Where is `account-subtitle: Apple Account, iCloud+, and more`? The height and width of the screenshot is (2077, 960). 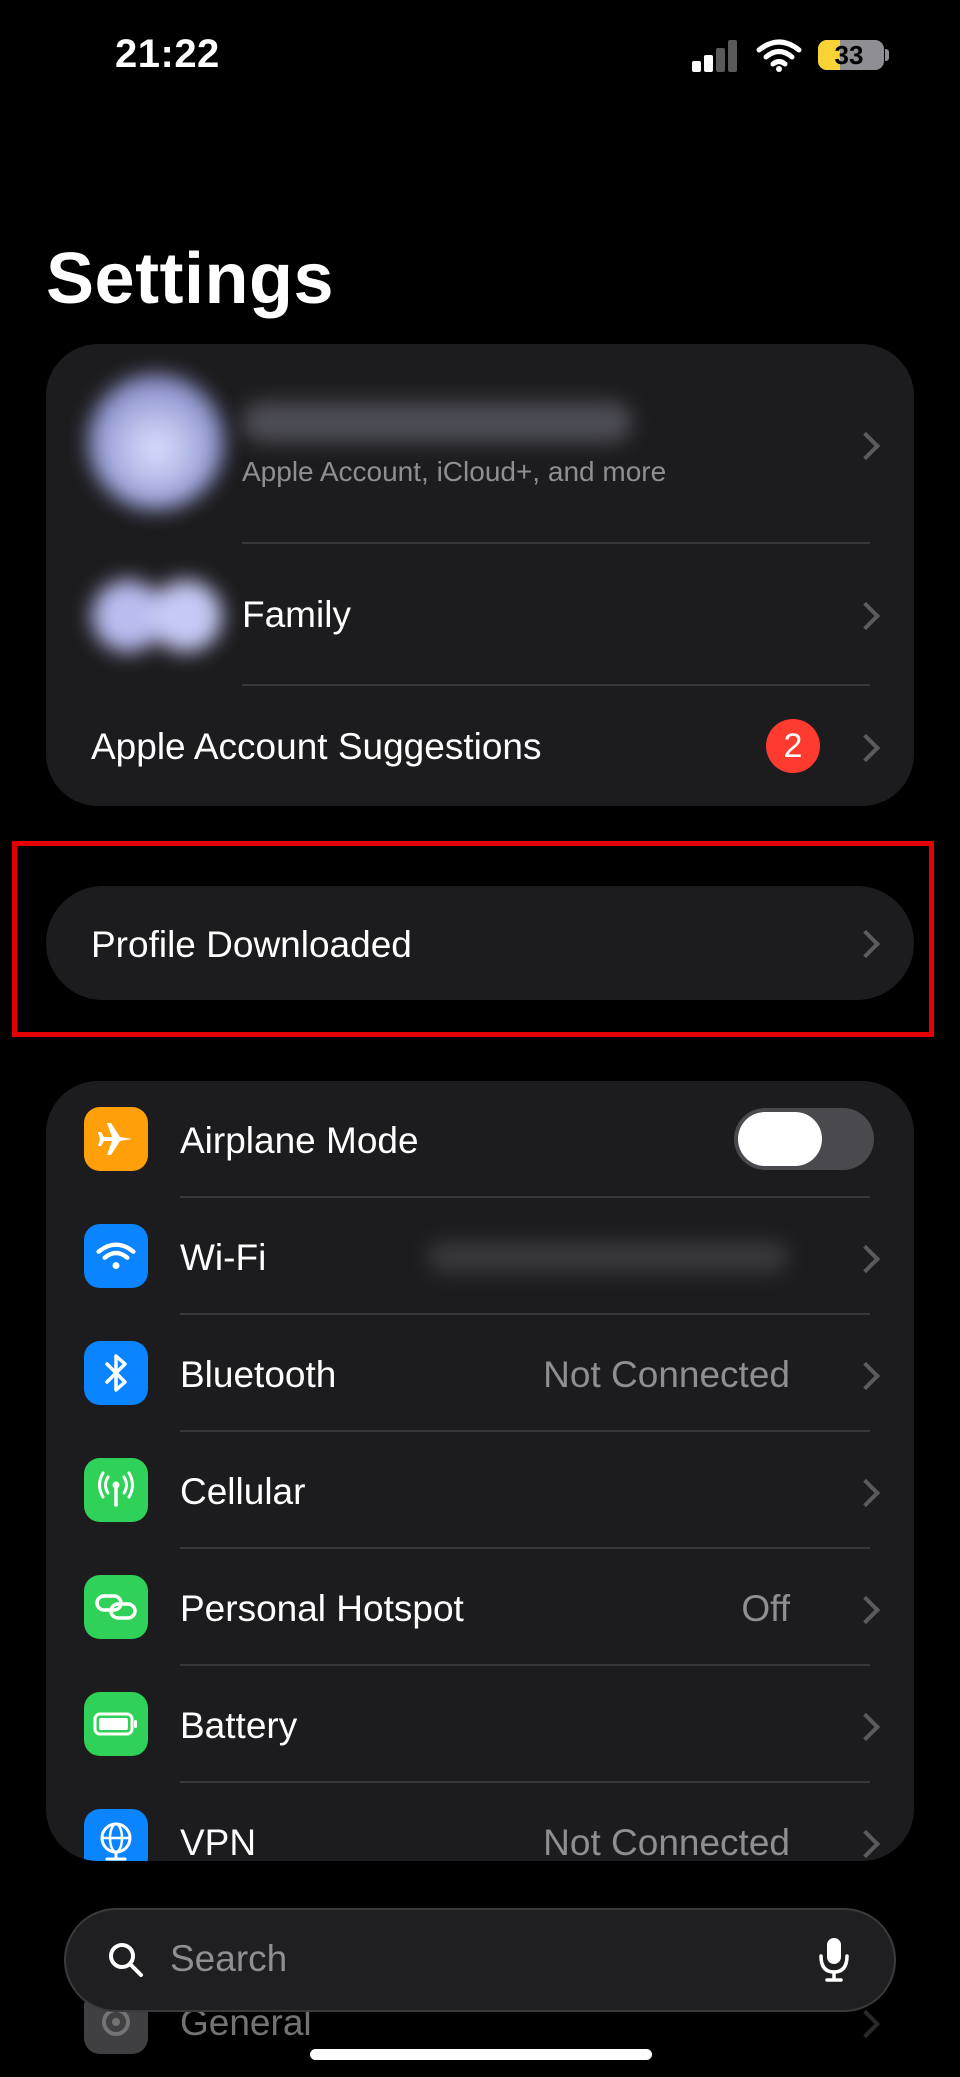
account-subtitle: Apple Account, iCloud+, and more is located at coordinates (454, 471).